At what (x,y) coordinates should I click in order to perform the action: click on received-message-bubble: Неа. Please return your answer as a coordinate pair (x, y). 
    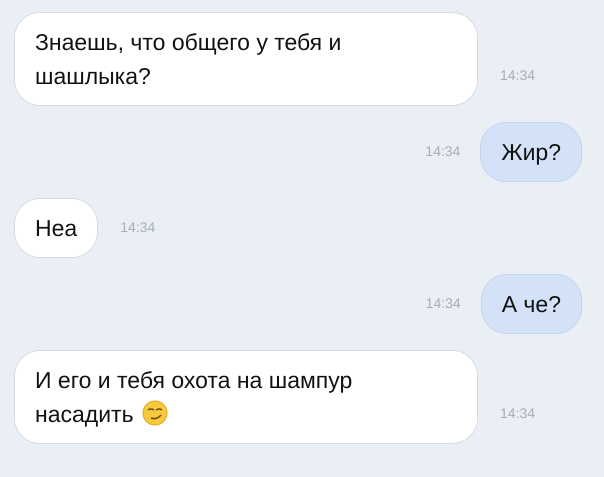
    Looking at the image, I should click on (56, 228).